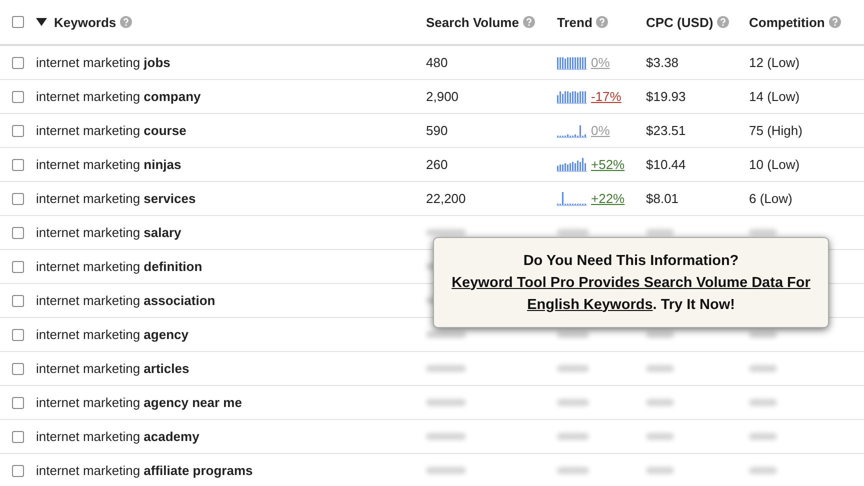 The height and width of the screenshot is (486, 864). Describe the element at coordinates (680, 22) in the screenshot. I see `column-header: CPC (USD)` at that location.